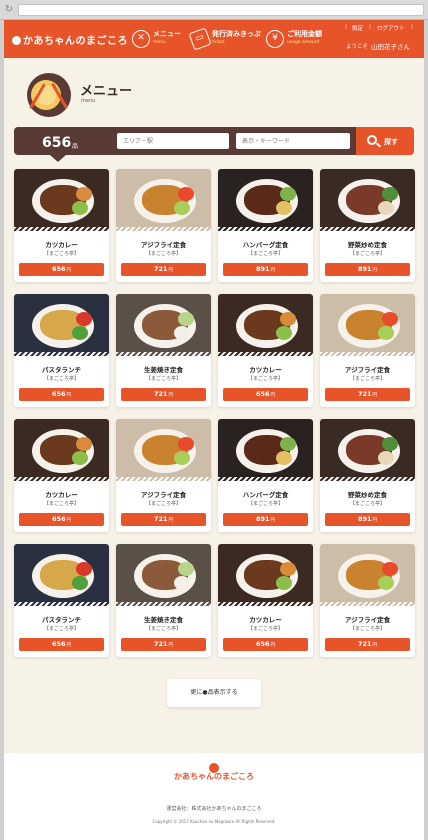 This screenshot has width=428, height=840. What do you see at coordinates (224, 39) in the screenshot?
I see `nav-ticket: ▭ 発行済みきっぷ ticket` at bounding box center [224, 39].